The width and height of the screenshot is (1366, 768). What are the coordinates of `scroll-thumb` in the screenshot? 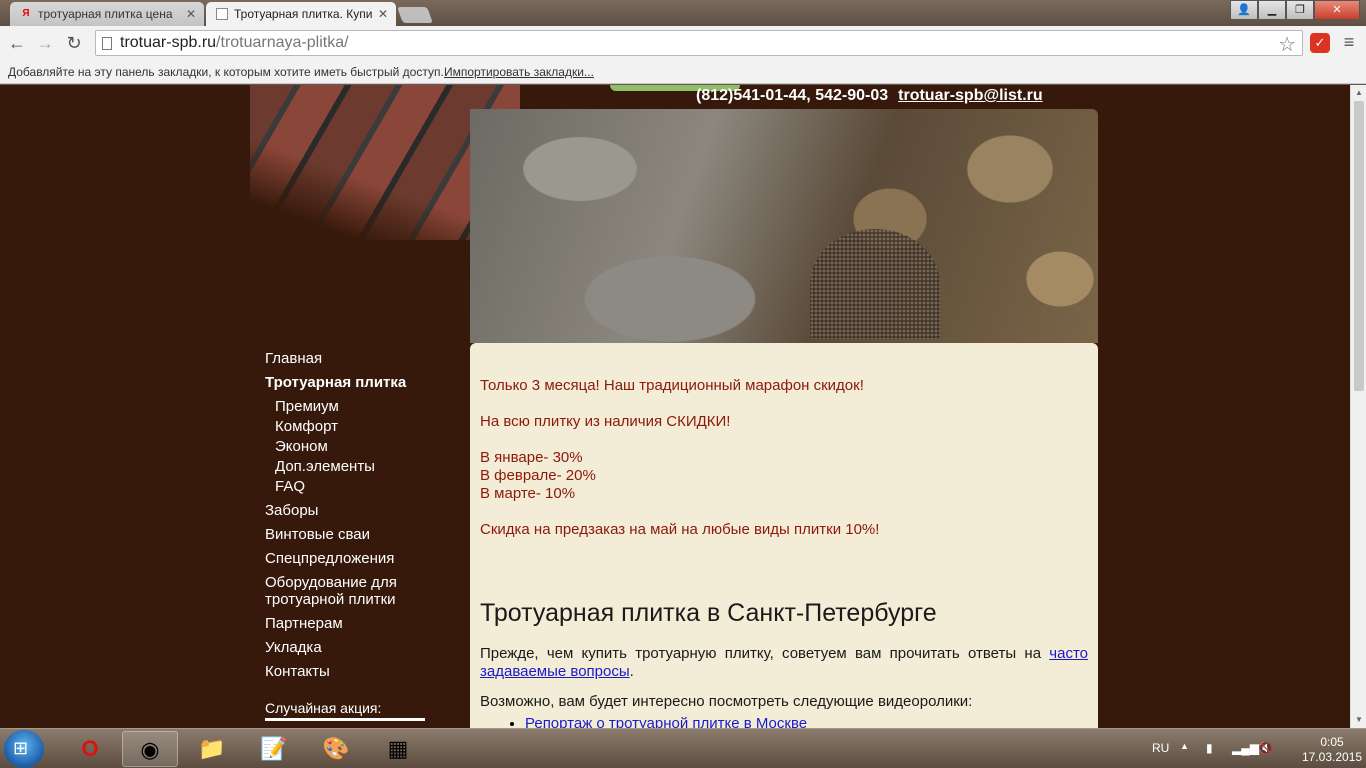 It's located at (1359, 246).